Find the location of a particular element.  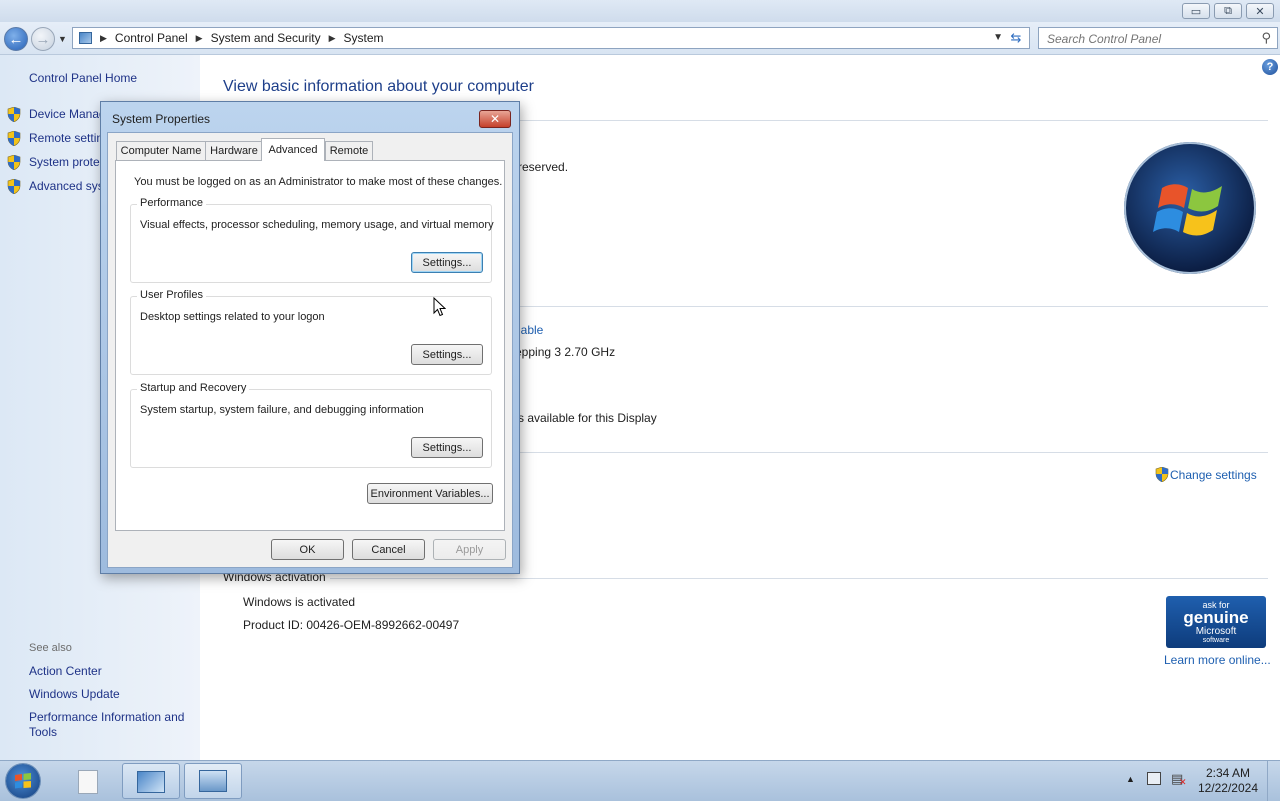

address-dropdown-icon: ▼ is located at coordinates (998, 37).